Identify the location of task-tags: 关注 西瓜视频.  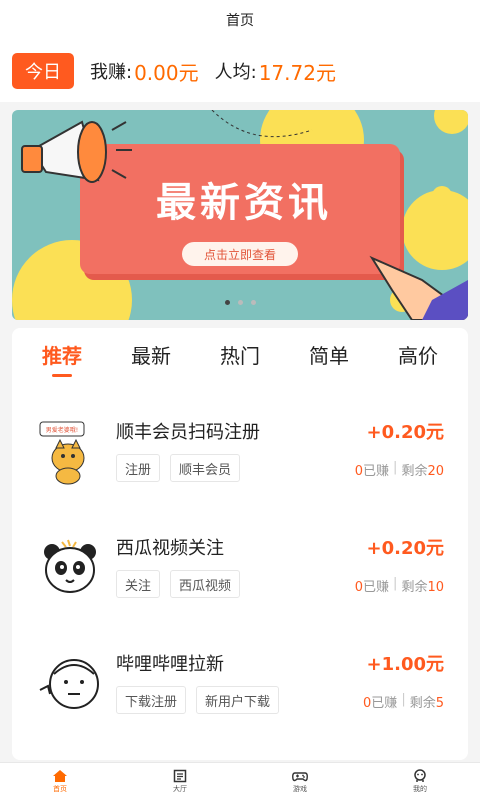
(178, 584).